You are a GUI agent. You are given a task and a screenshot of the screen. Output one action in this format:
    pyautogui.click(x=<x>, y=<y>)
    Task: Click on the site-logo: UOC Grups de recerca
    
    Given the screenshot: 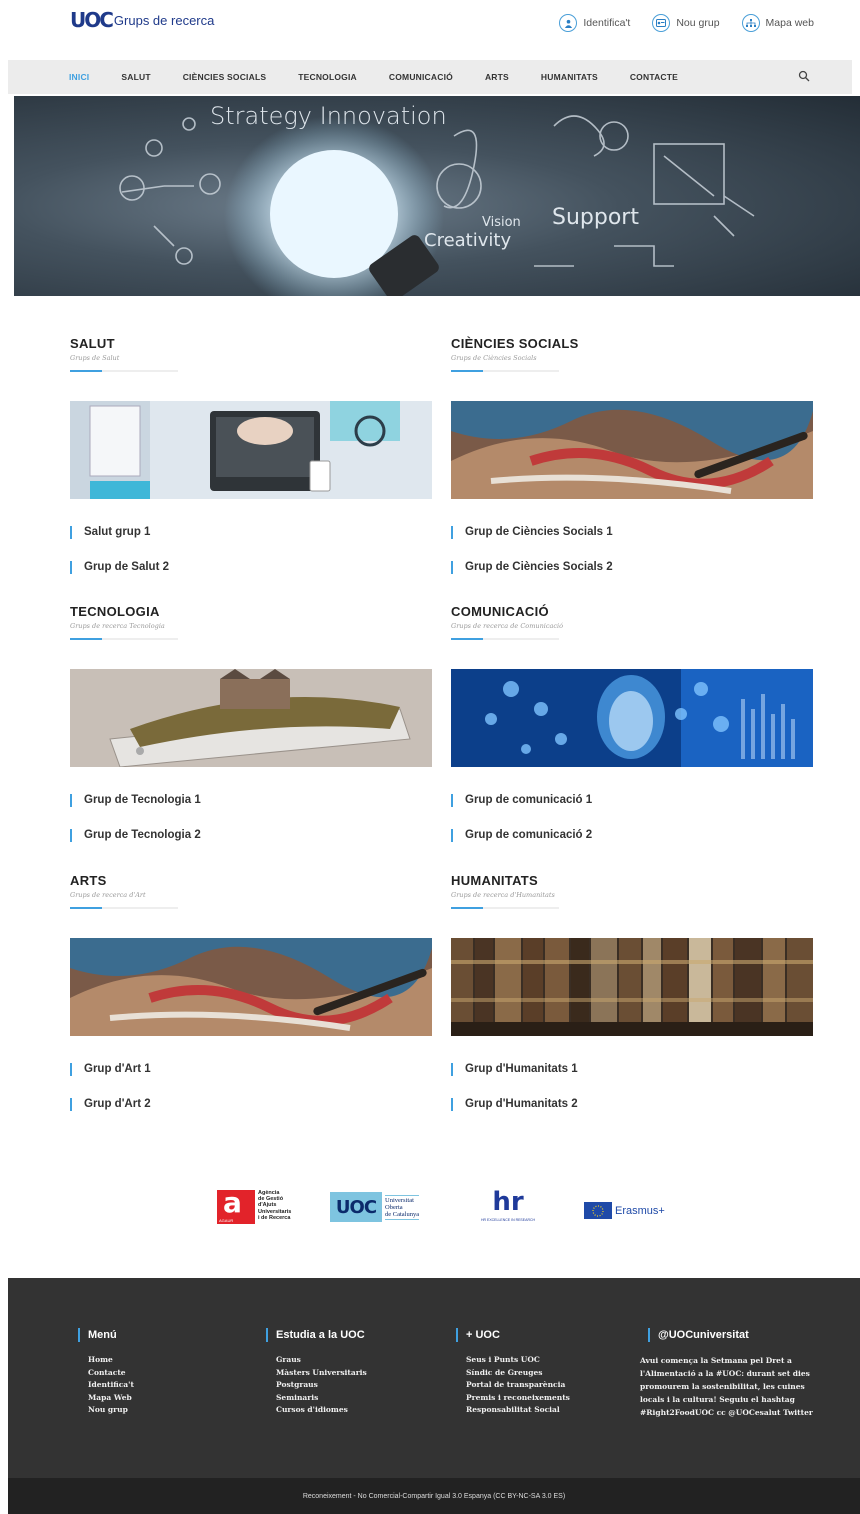 What is the action you would take?
    pyautogui.click(x=142, y=20)
    